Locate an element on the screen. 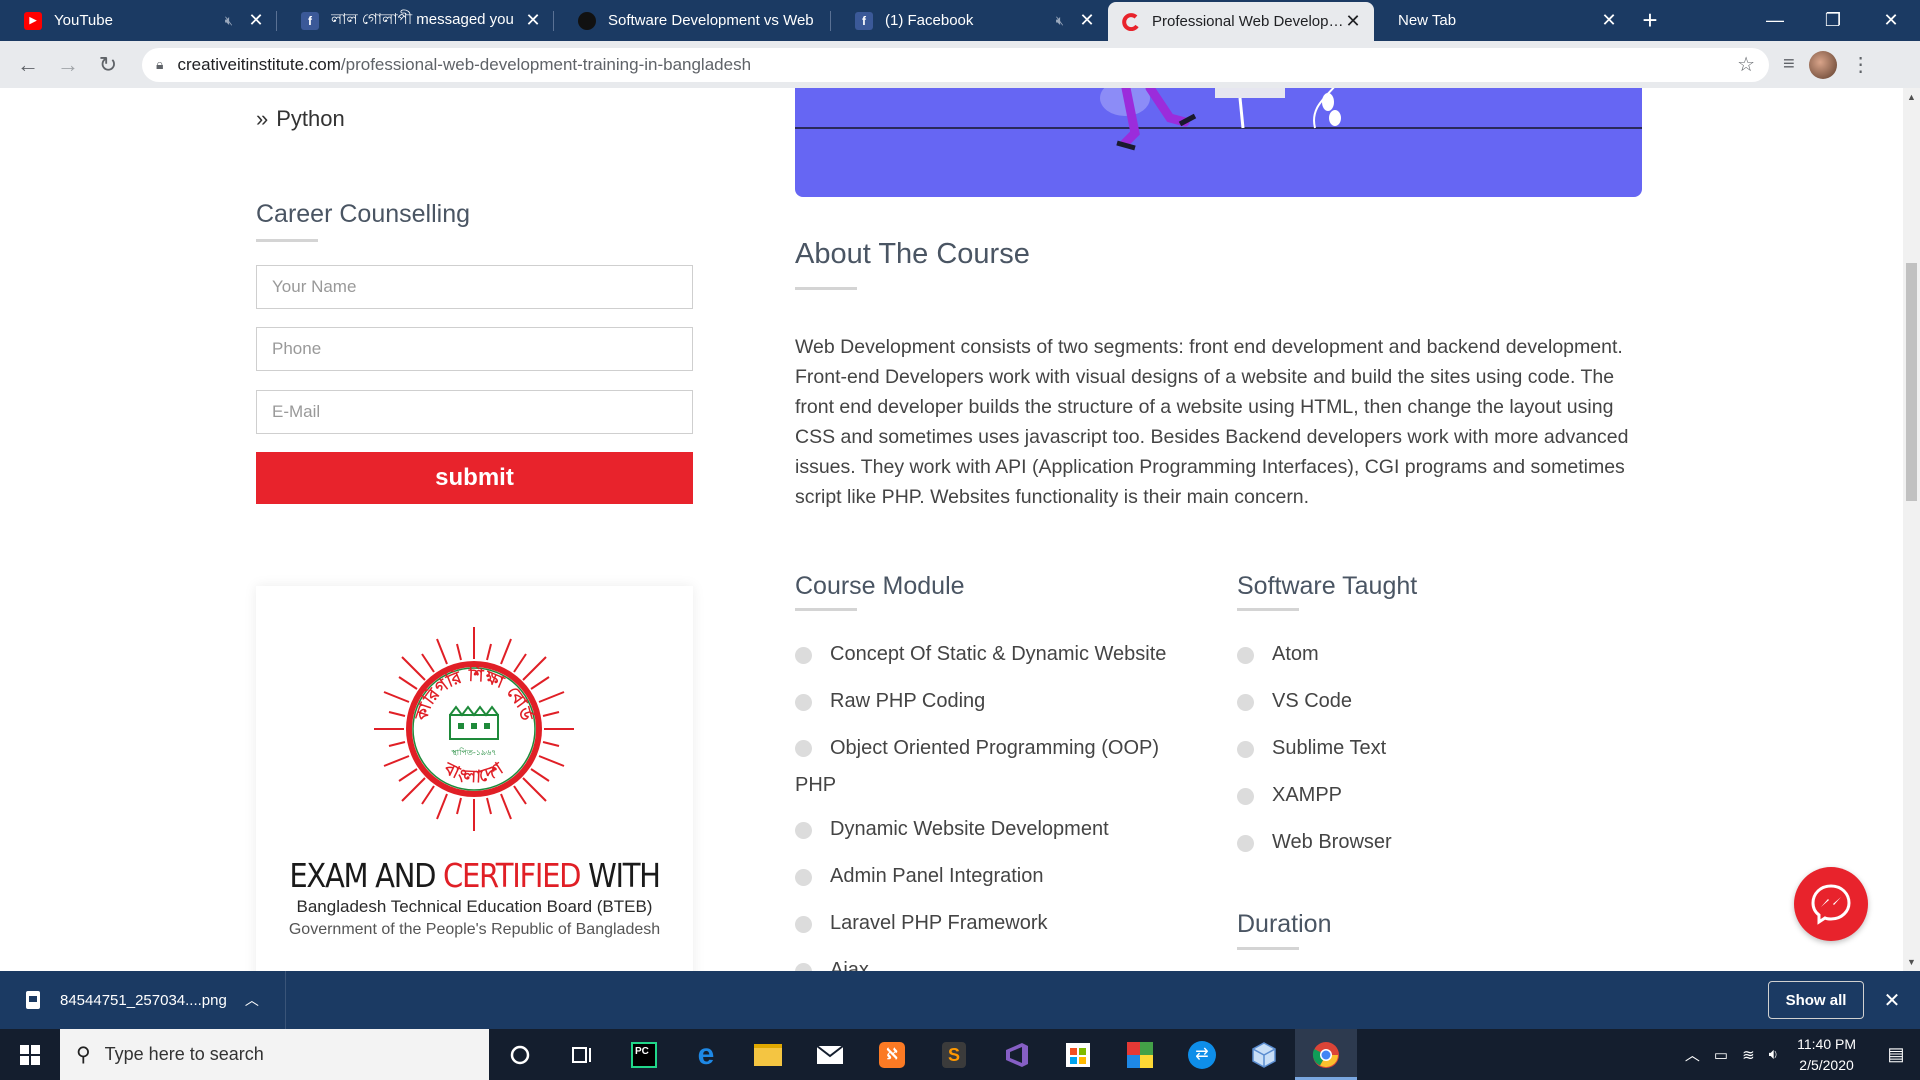  taskbar-search-box: ⚲ Type here to search is located at coordinates (274, 1054).